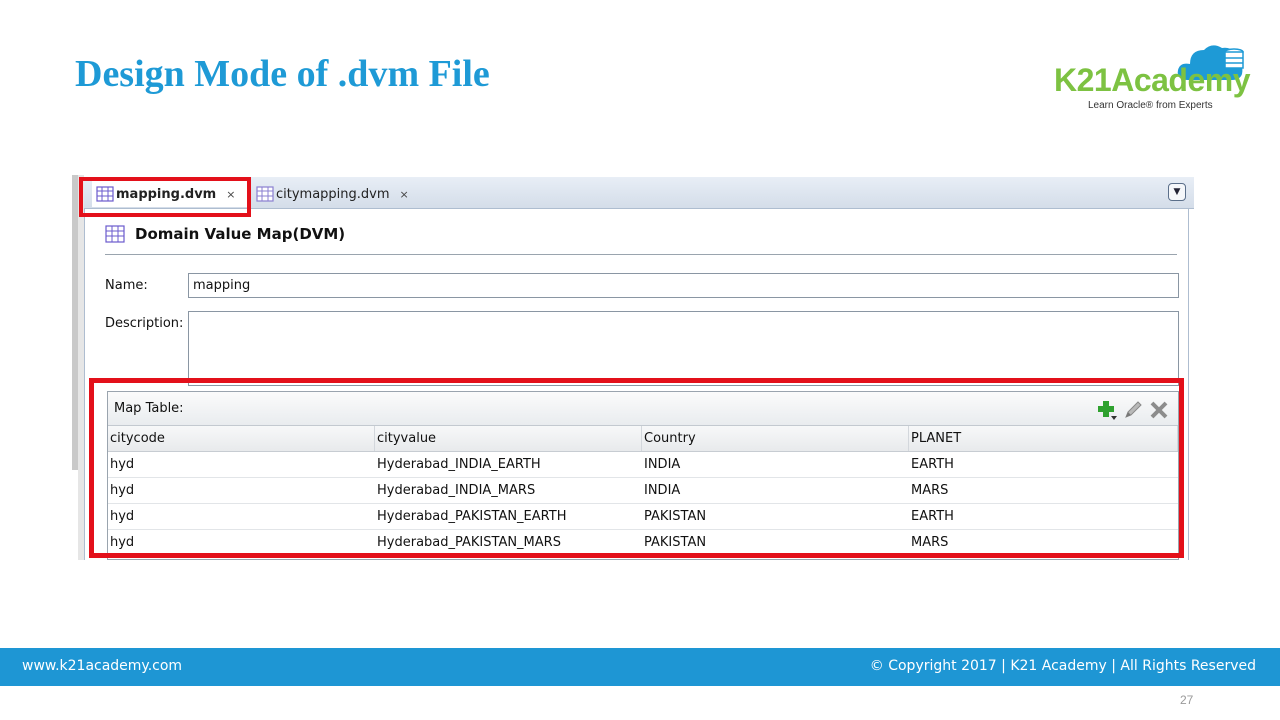 This screenshot has height=720, width=1280. What do you see at coordinates (282, 74) in the screenshot?
I see `slide-title: Design Mode of .dvm File` at bounding box center [282, 74].